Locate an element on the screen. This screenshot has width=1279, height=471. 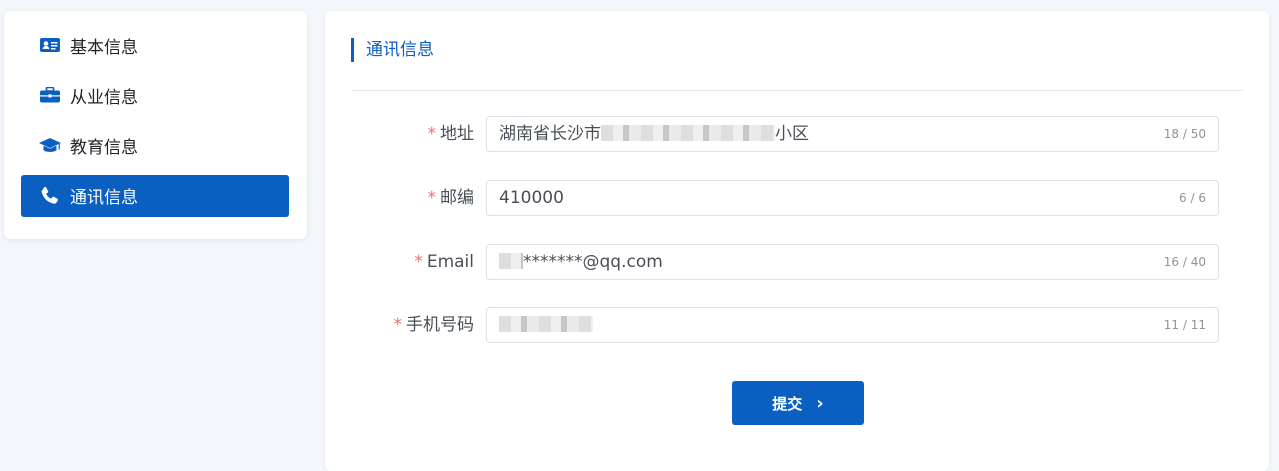
email-label: * Email is located at coordinates (444, 262).